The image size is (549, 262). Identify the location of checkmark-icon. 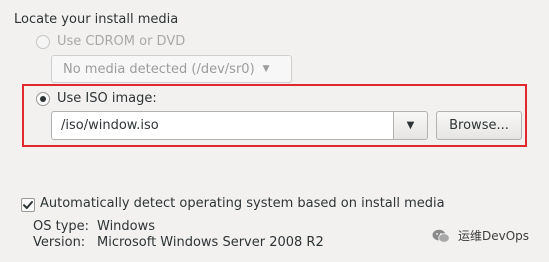
(28, 205).